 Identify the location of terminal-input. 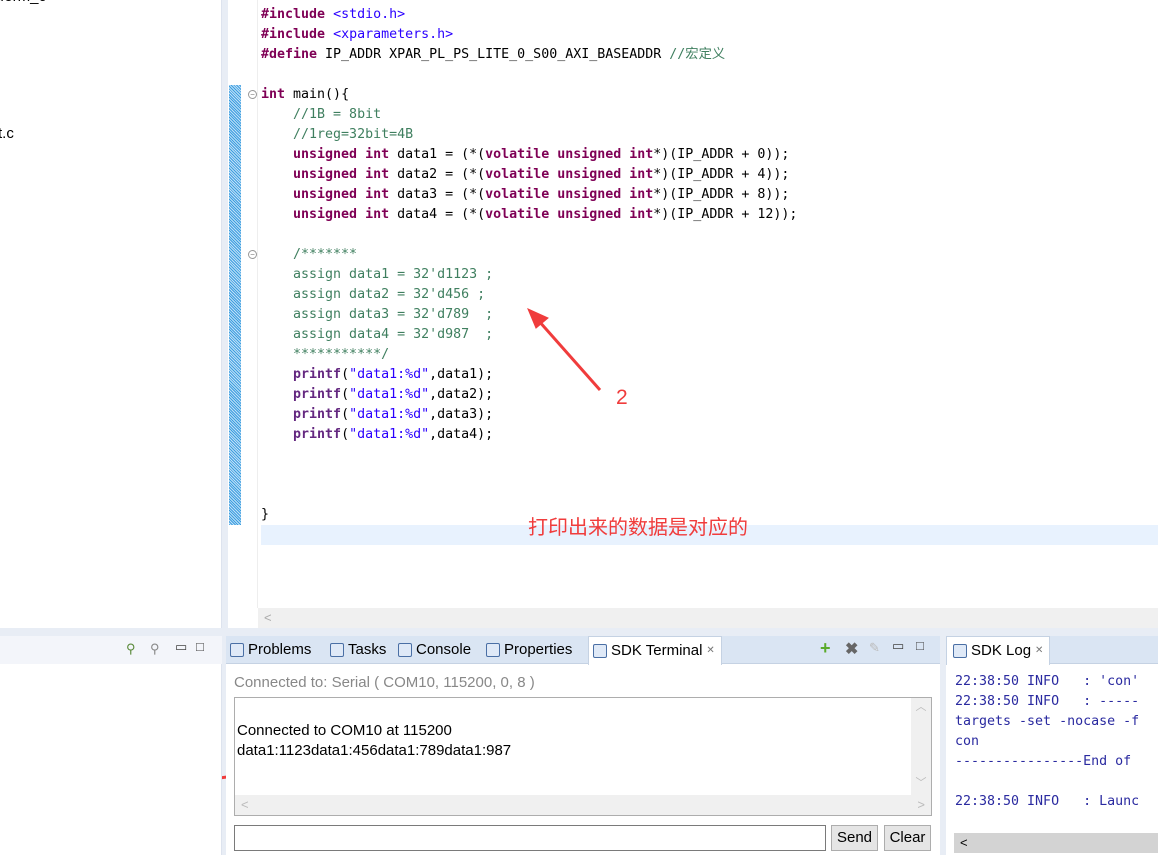
(530, 838).